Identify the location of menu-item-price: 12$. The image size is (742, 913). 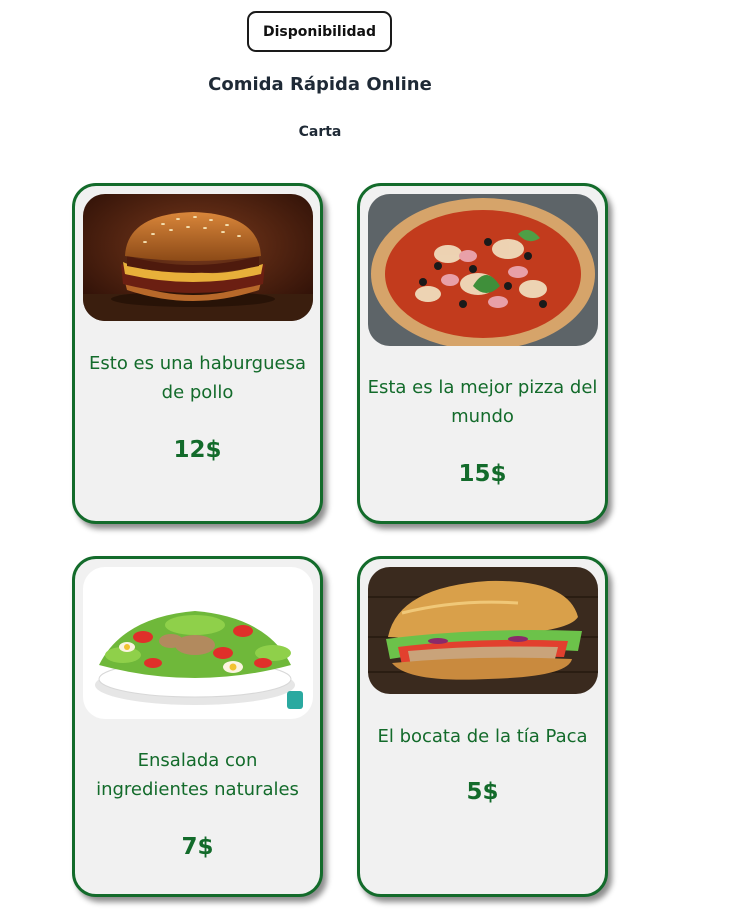
(197, 450).